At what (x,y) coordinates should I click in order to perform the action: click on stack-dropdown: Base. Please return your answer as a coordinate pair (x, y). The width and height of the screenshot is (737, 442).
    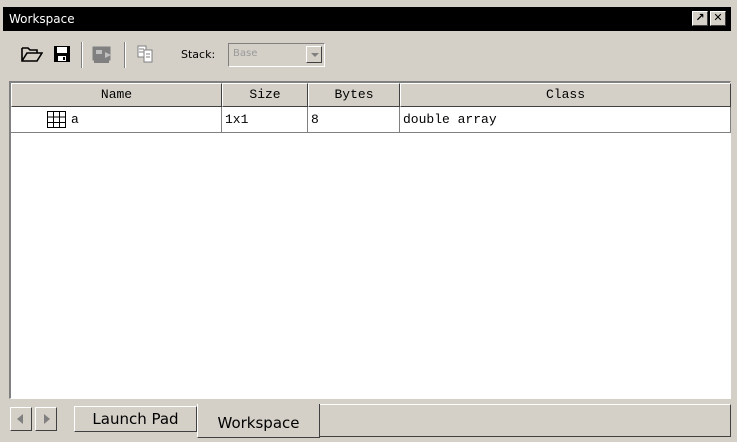
    Looking at the image, I should click on (276, 55).